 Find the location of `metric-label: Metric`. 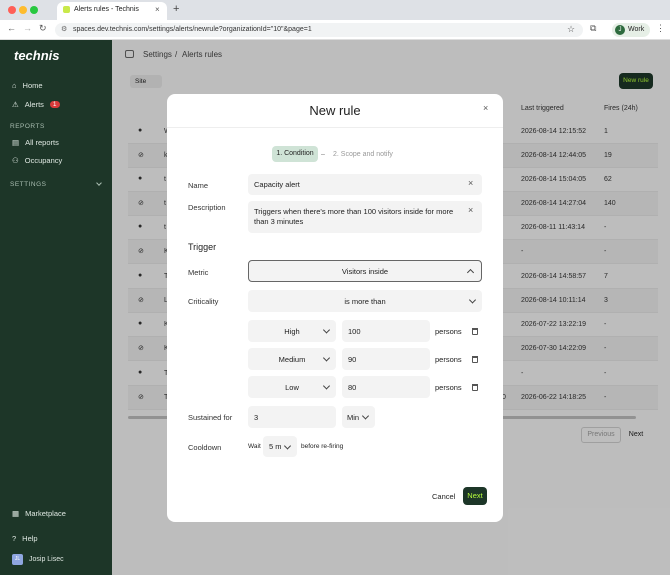

metric-label: Metric is located at coordinates (198, 272).